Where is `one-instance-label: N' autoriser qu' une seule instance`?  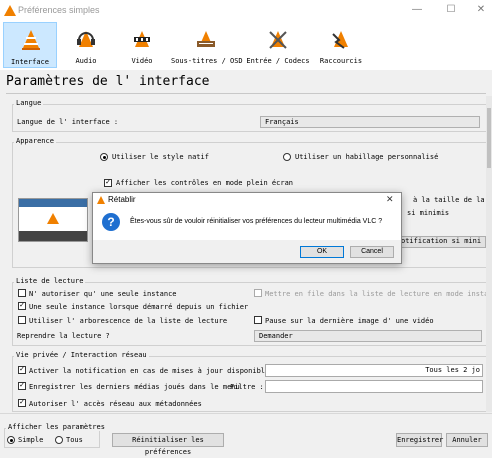
one-instance-label: N' autoriser qu' une seule instance is located at coordinates (103, 294).